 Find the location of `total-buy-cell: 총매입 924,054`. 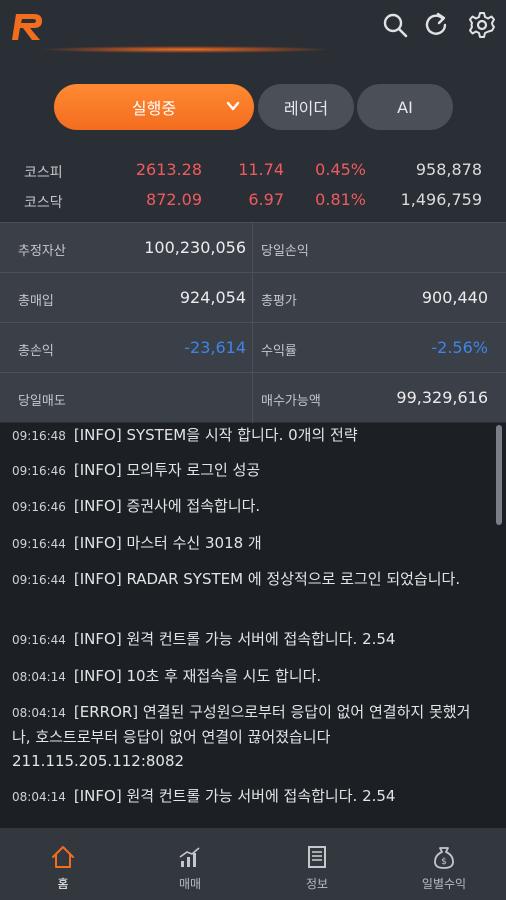

total-buy-cell: 총매입 924,054 is located at coordinates (126, 298).